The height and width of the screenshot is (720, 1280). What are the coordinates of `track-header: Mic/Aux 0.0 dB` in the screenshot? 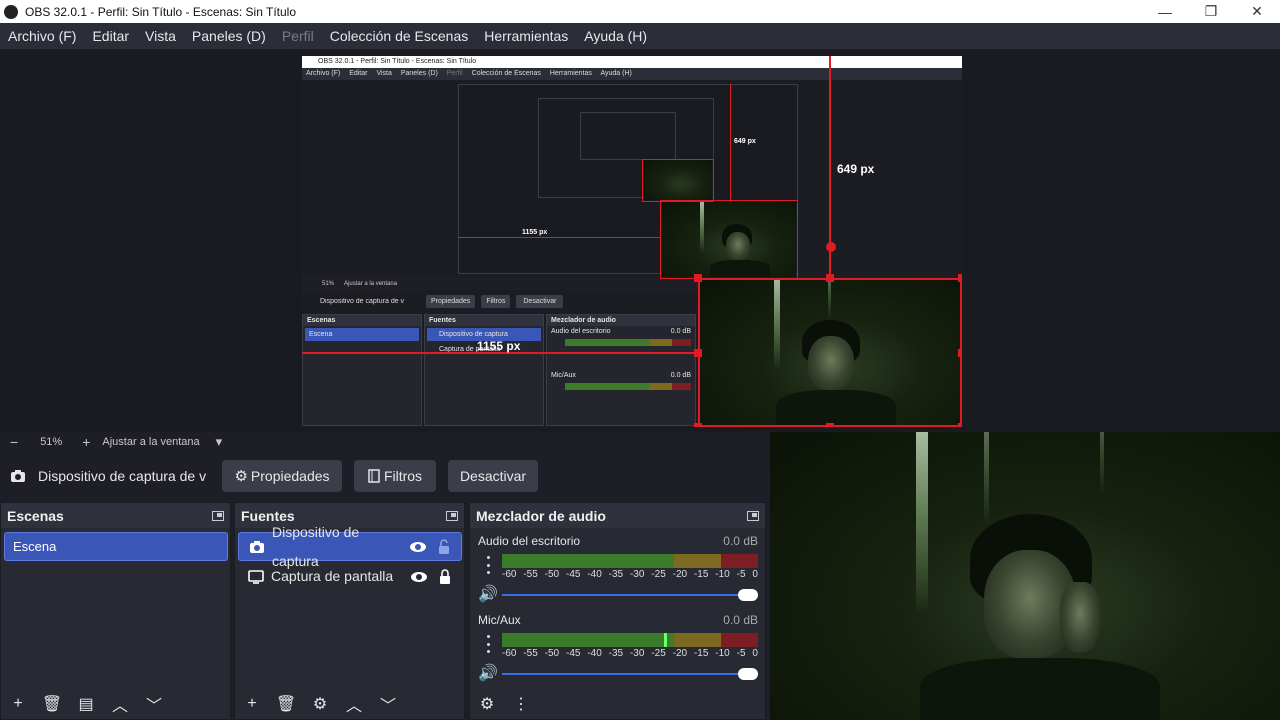 It's located at (618, 620).